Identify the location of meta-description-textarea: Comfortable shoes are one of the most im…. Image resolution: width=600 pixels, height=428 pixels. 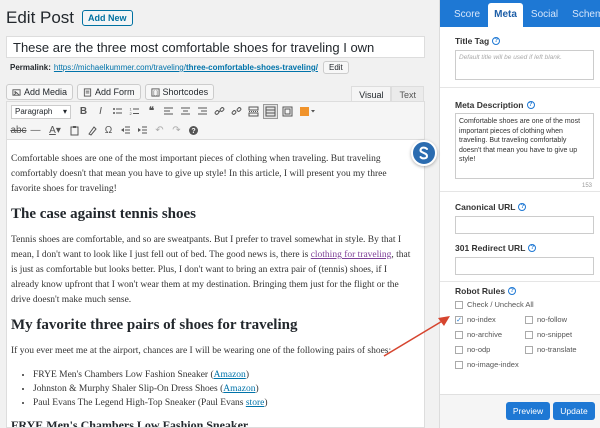
(524, 146).